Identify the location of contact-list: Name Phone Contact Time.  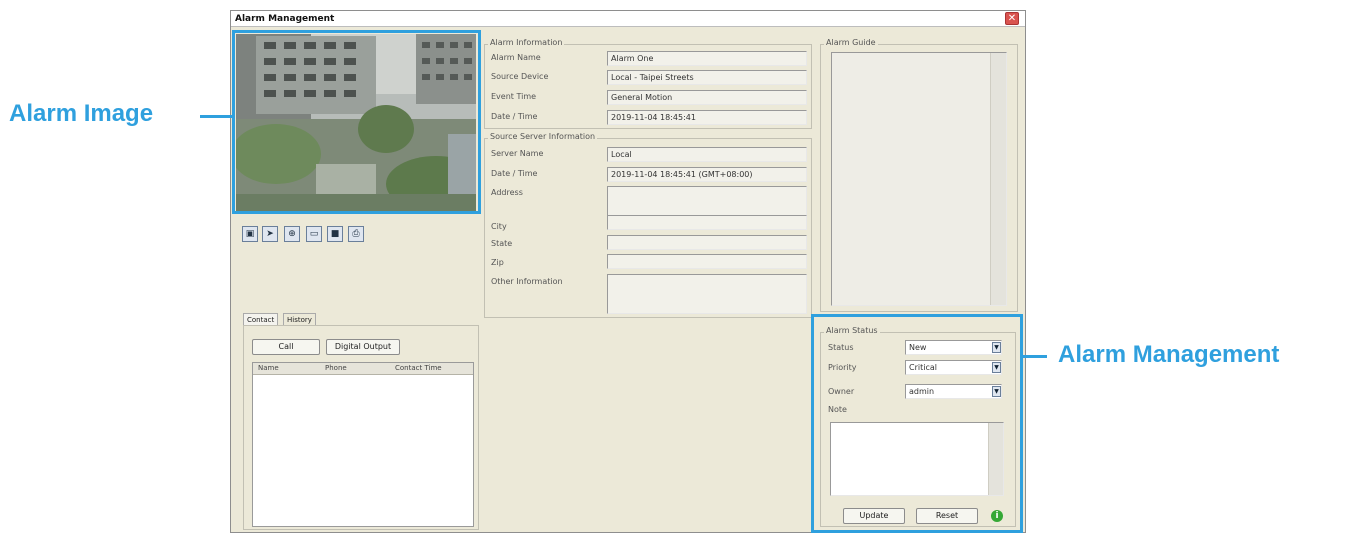
(363, 444).